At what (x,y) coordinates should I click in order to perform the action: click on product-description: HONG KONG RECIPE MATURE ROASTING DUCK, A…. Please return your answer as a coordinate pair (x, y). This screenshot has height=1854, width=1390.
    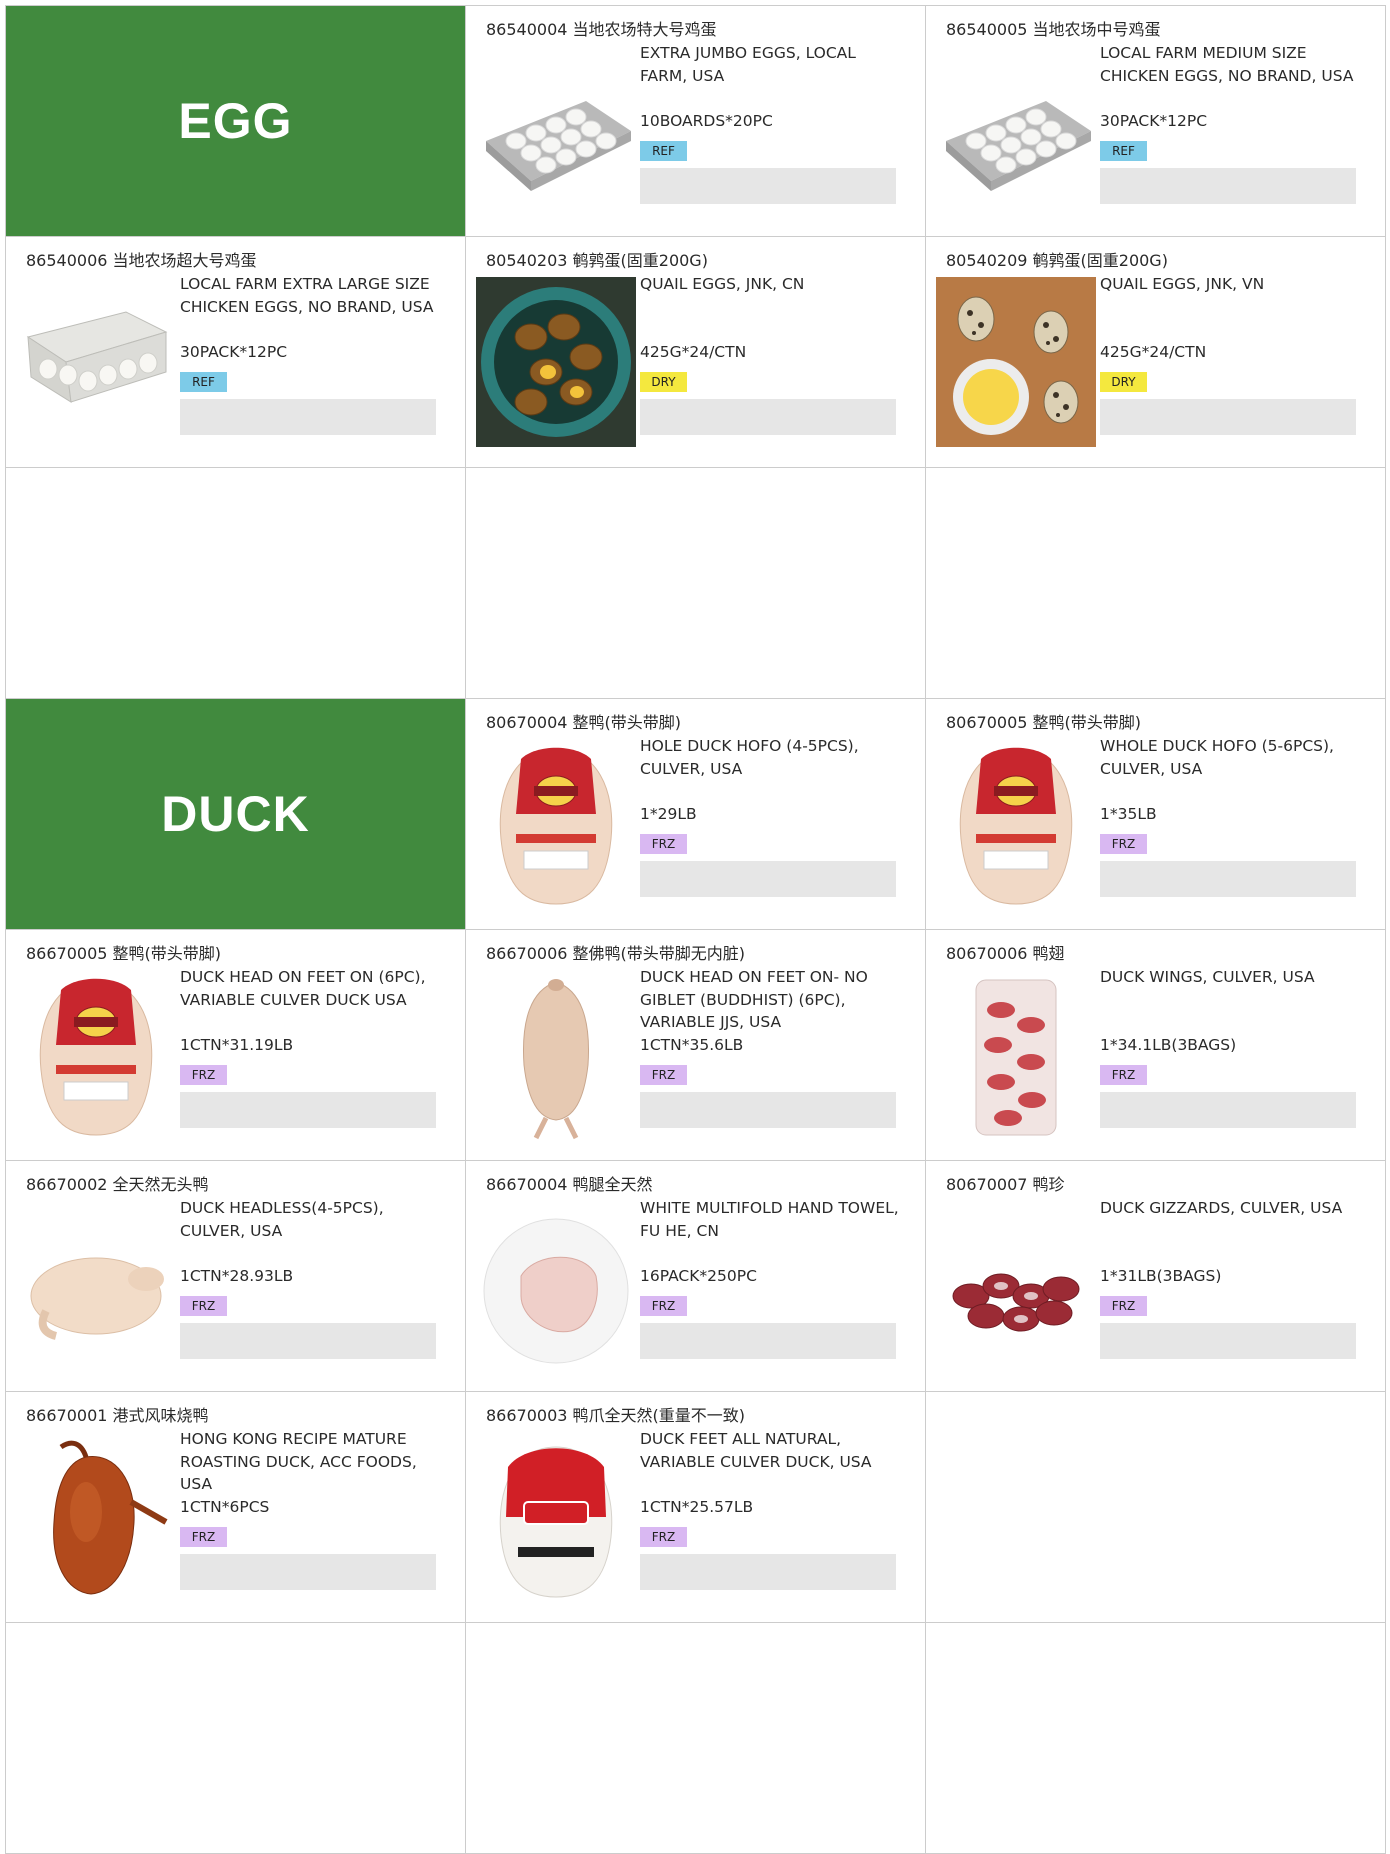
    Looking at the image, I should click on (298, 1461).